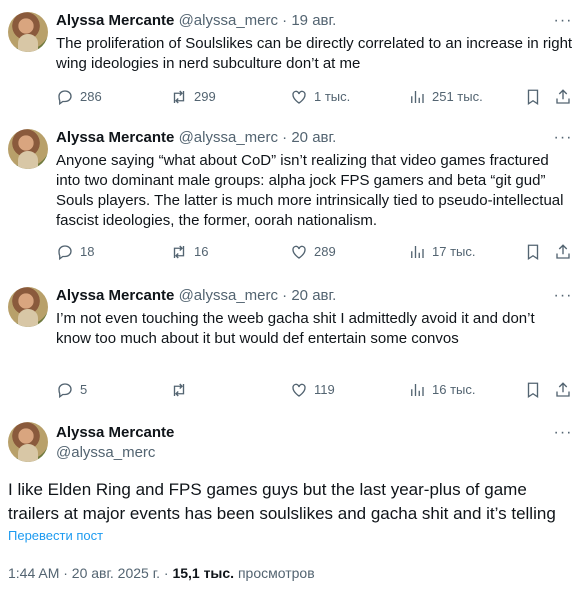 The width and height of the screenshot is (588, 589). What do you see at coordinates (91, 96) in the screenshot?
I see `reply-count: 286` at bounding box center [91, 96].